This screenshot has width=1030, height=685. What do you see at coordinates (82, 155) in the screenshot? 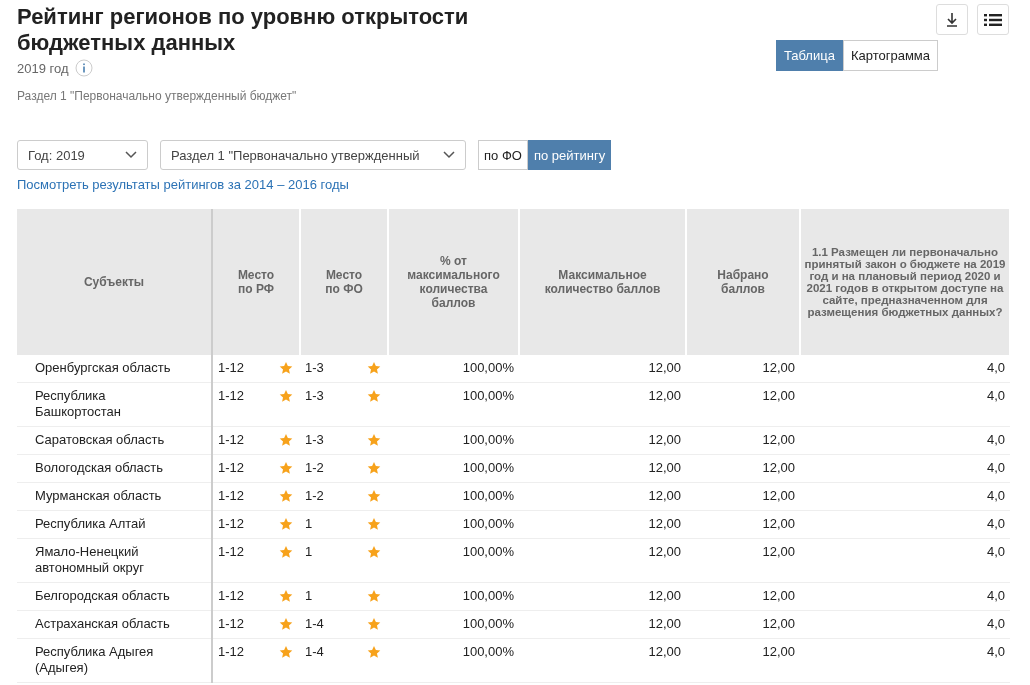
I see `dropdown: Год: 2019` at bounding box center [82, 155].